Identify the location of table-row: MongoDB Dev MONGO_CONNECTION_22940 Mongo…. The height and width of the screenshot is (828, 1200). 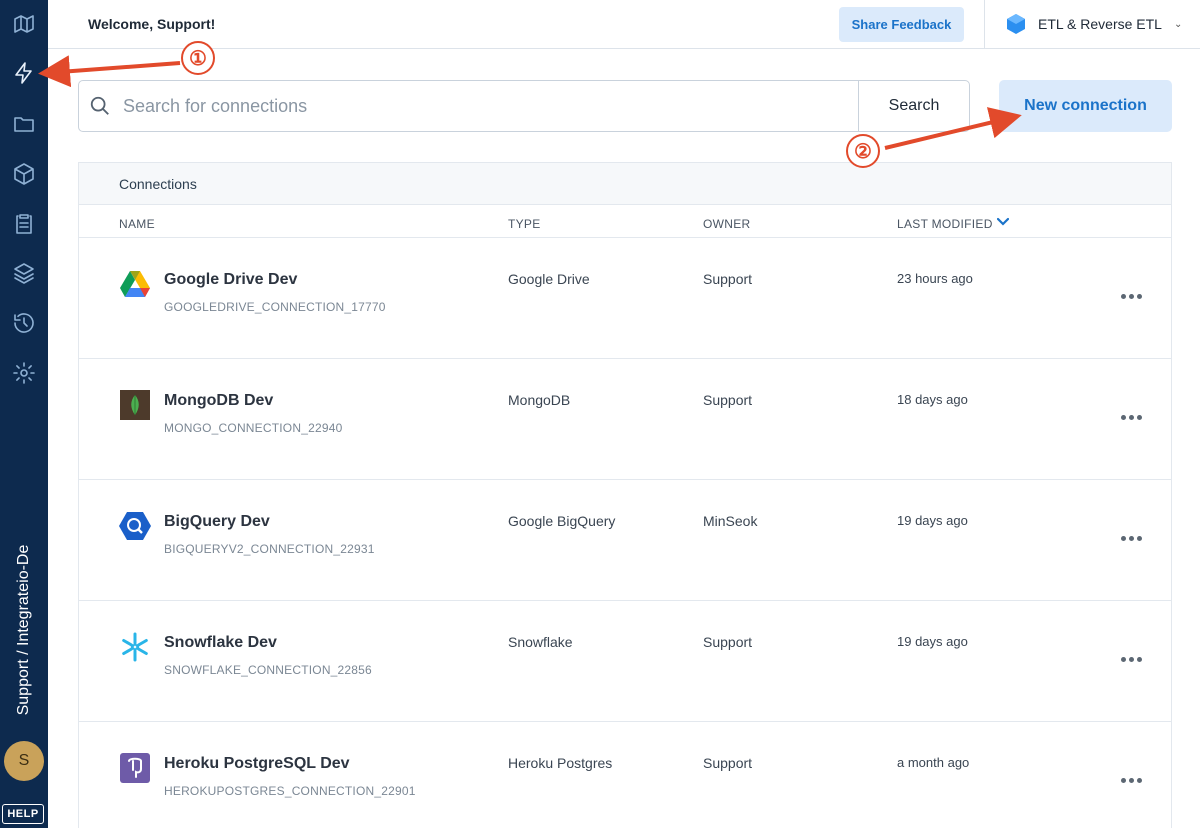
(625, 419).